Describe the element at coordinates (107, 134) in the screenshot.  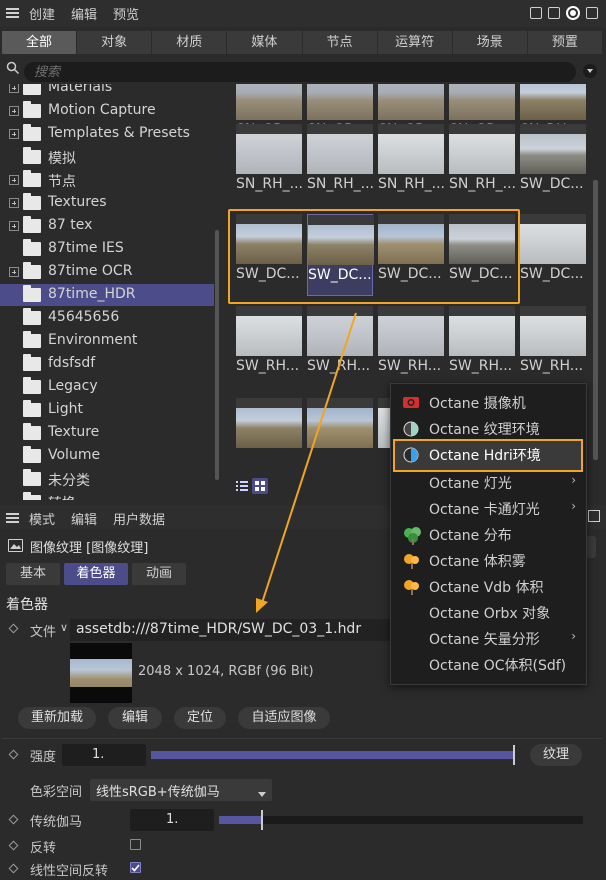
I see `tree-item: Templates & Presets` at that location.